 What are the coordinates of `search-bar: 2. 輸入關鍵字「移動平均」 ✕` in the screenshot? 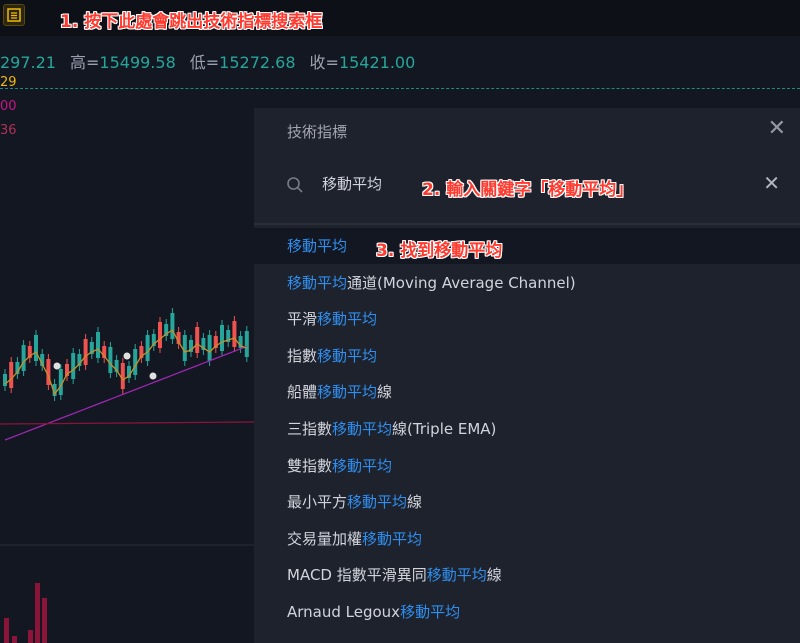 It's located at (527, 187).